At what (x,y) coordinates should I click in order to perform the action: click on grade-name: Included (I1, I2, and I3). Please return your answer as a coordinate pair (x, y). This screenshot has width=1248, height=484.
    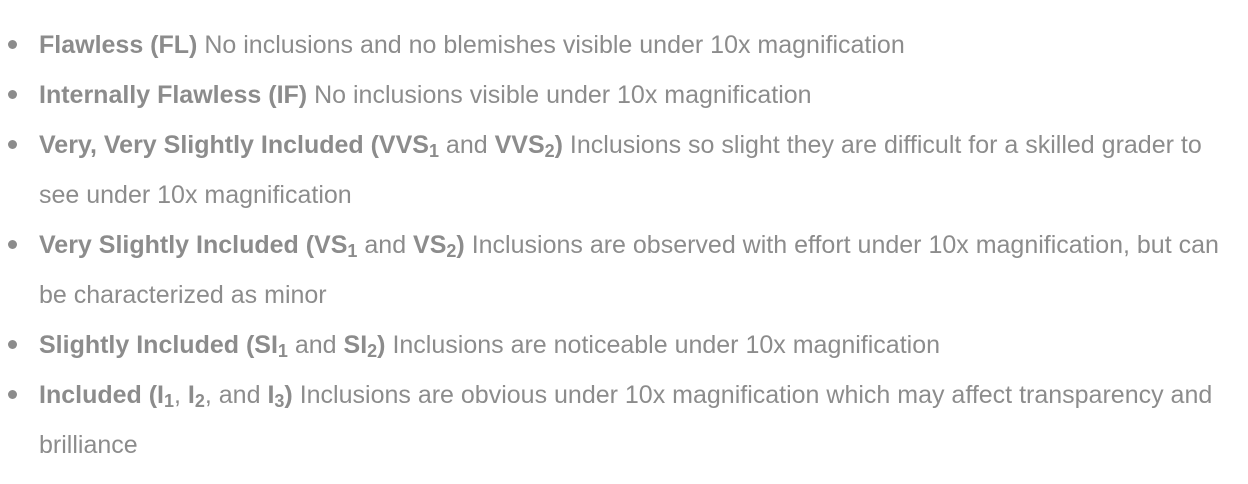
    Looking at the image, I should click on (166, 396).